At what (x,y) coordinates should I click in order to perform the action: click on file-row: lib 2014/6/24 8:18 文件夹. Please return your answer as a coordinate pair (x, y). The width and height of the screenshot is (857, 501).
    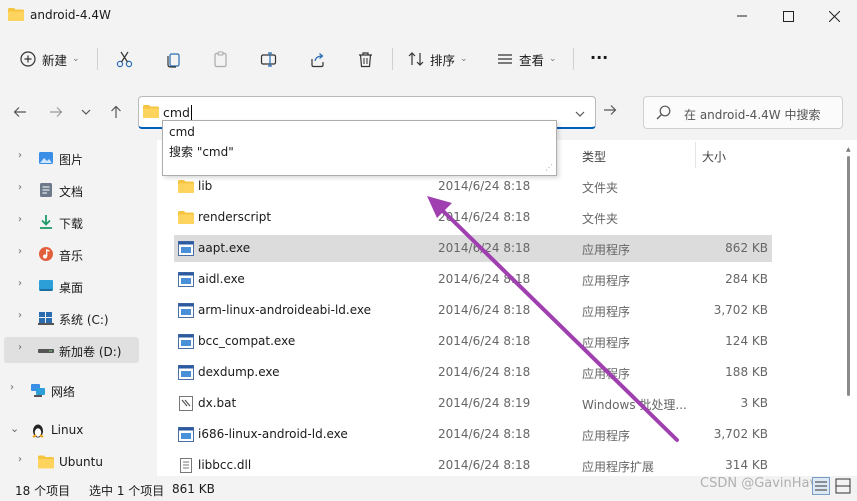
    Looking at the image, I should click on (473, 186).